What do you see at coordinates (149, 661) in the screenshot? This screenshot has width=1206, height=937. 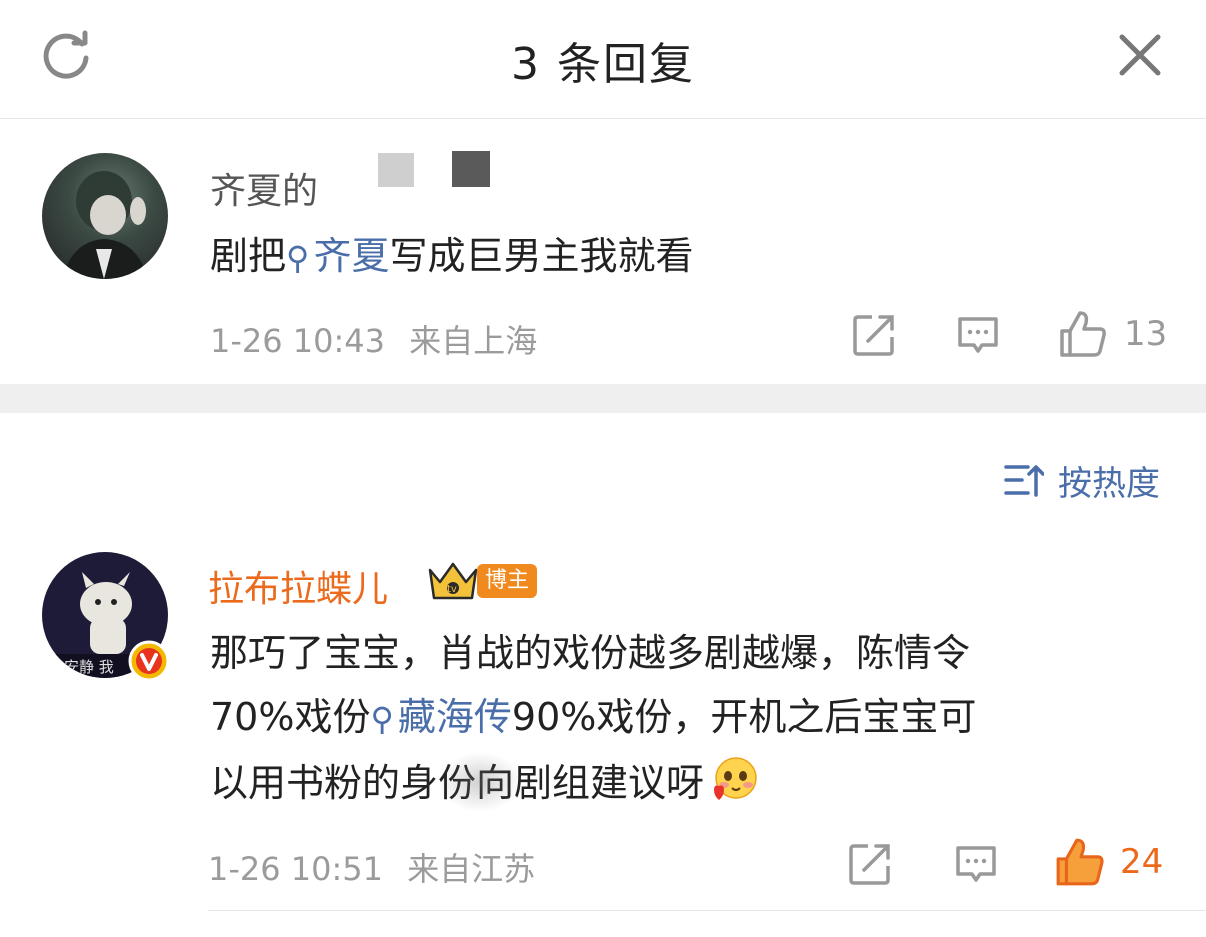 I see `verified-icon` at bounding box center [149, 661].